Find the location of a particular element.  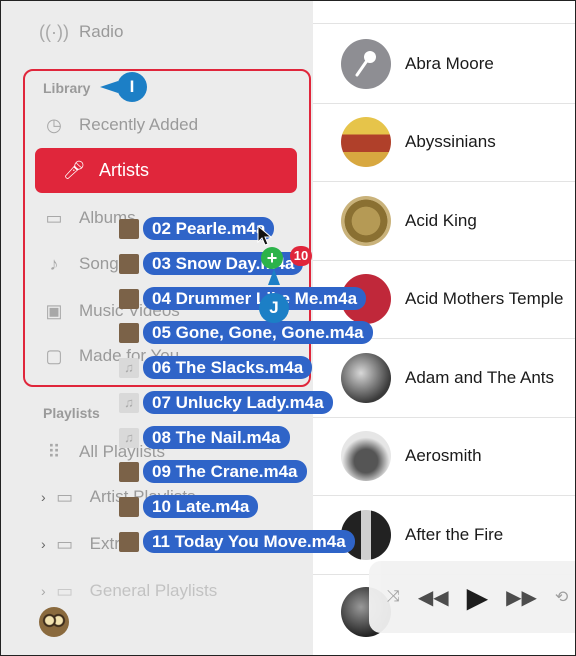

drag-file-item: 10 Late.m4a is located at coordinates (189, 506).